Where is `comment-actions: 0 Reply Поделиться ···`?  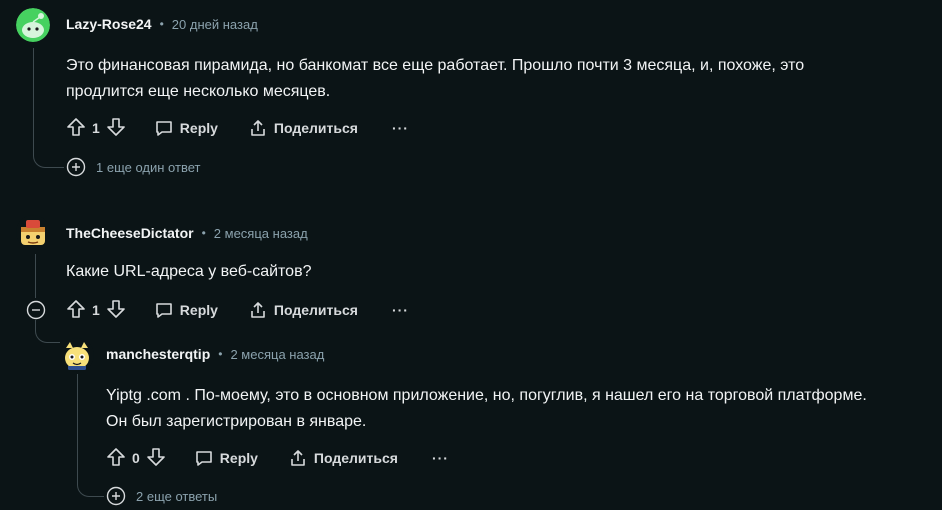 comment-actions: 0 Reply Поделиться ··· is located at coordinates (277, 458).